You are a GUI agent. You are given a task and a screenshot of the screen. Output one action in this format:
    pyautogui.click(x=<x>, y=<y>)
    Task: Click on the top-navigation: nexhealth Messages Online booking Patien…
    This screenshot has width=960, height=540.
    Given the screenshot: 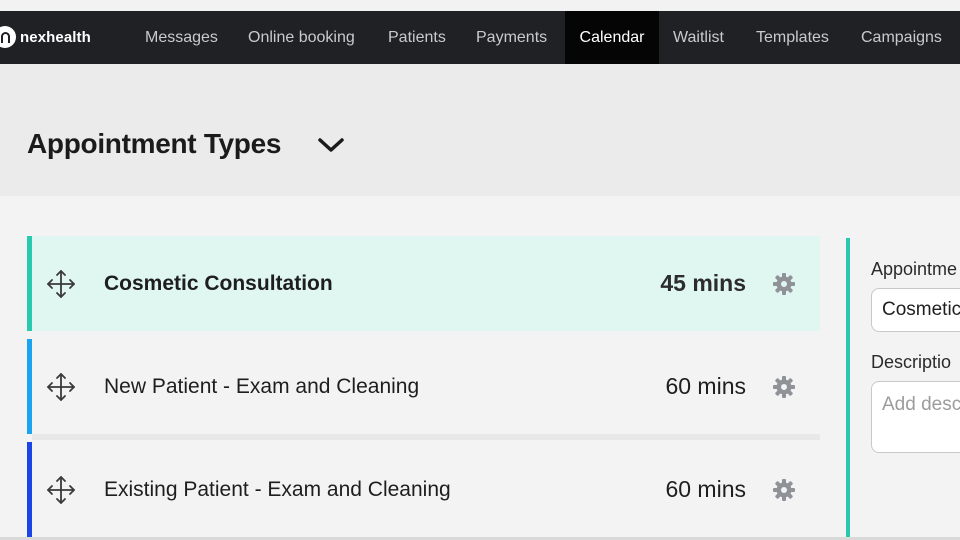 What is the action you would take?
    pyautogui.click(x=480, y=37)
    